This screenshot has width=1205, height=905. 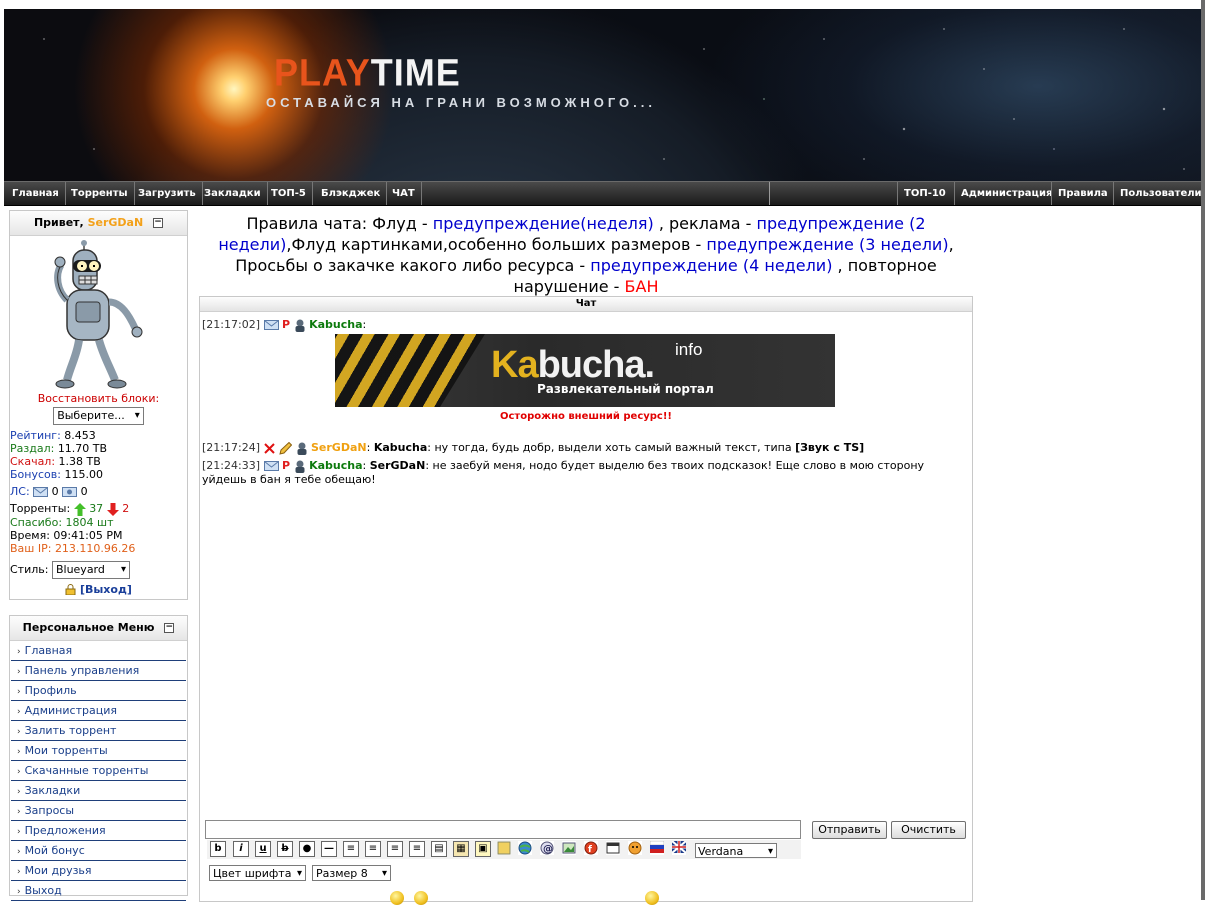 What do you see at coordinates (98, 771) in the screenshot?
I see `menu-item-downloaded-torrents: › Скачанные торренты` at bounding box center [98, 771].